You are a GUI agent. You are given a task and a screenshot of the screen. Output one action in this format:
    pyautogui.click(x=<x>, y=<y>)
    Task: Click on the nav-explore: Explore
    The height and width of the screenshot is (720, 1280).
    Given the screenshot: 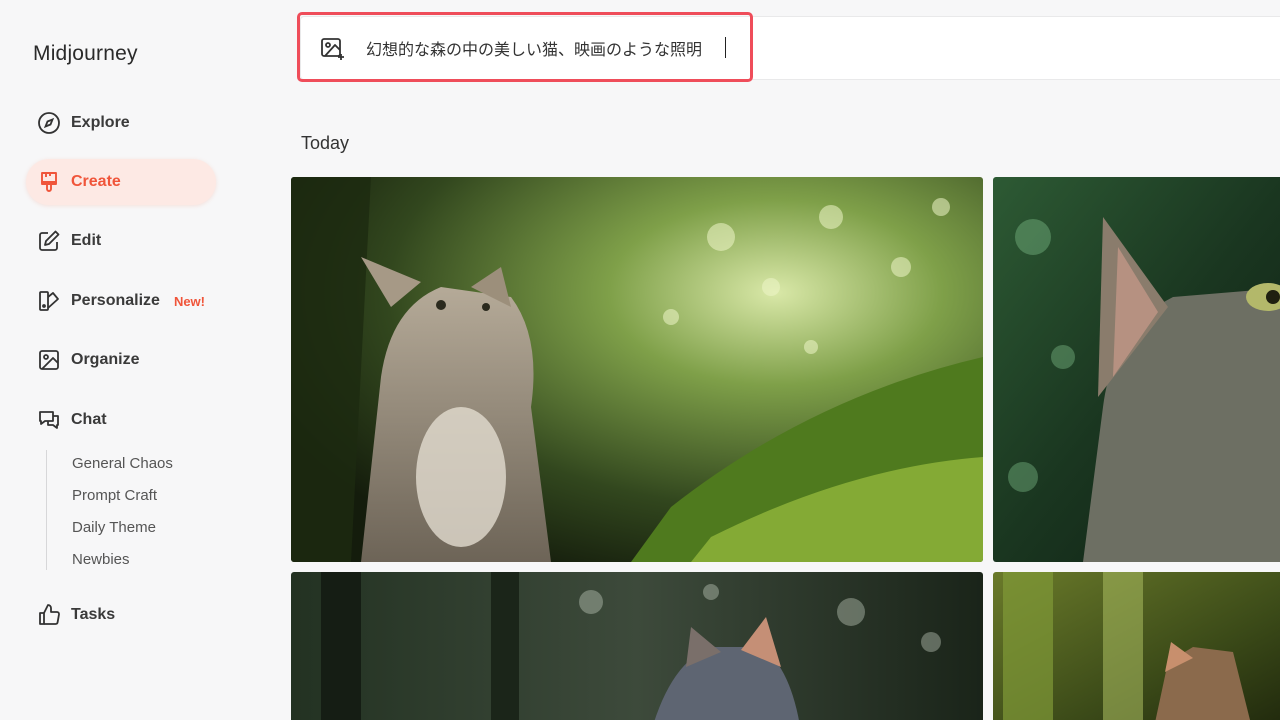 What is the action you would take?
    pyautogui.click(x=121, y=123)
    